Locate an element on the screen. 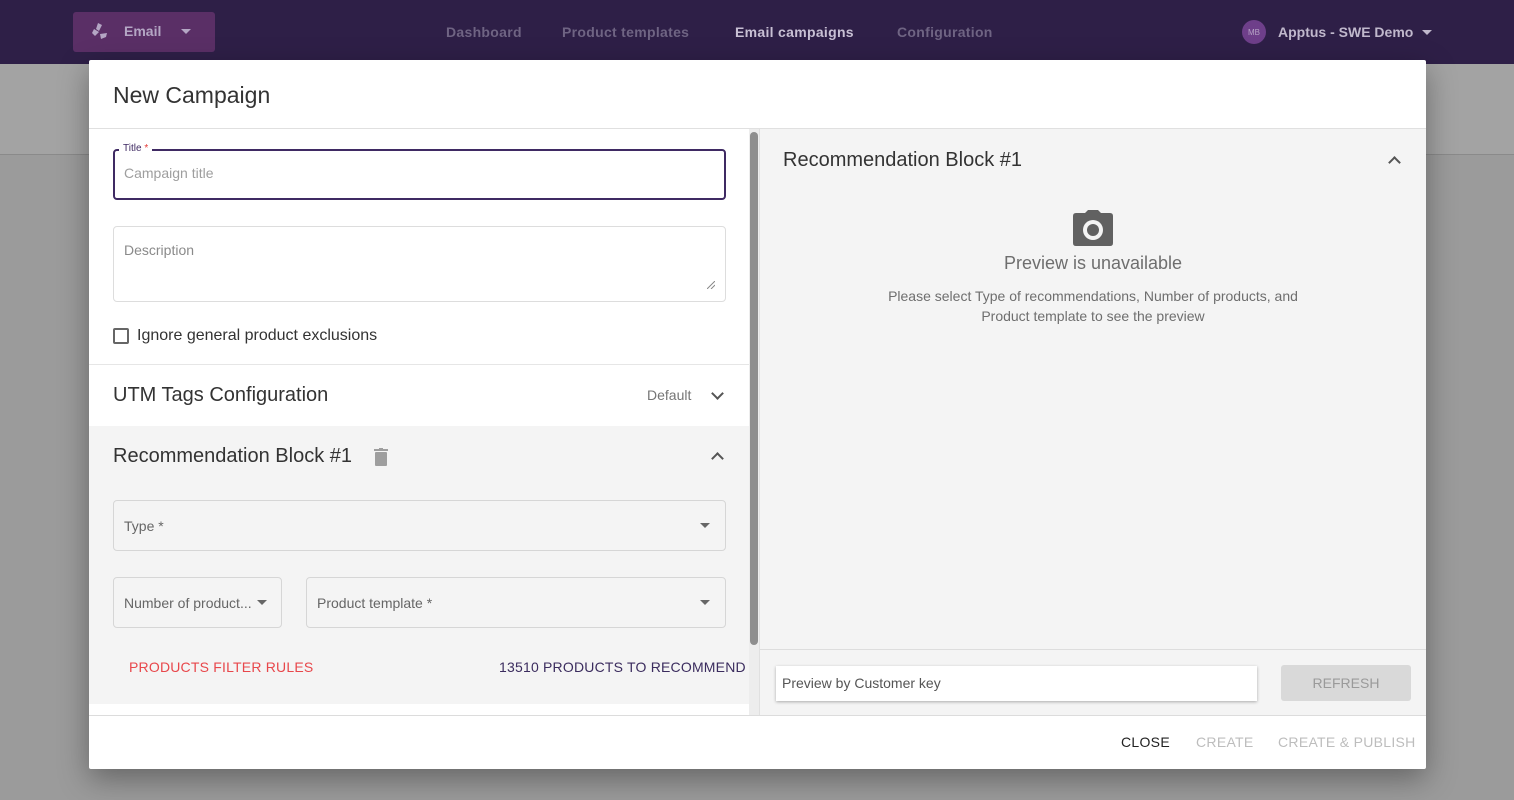  preview-footer-divider is located at coordinates (1093, 649).